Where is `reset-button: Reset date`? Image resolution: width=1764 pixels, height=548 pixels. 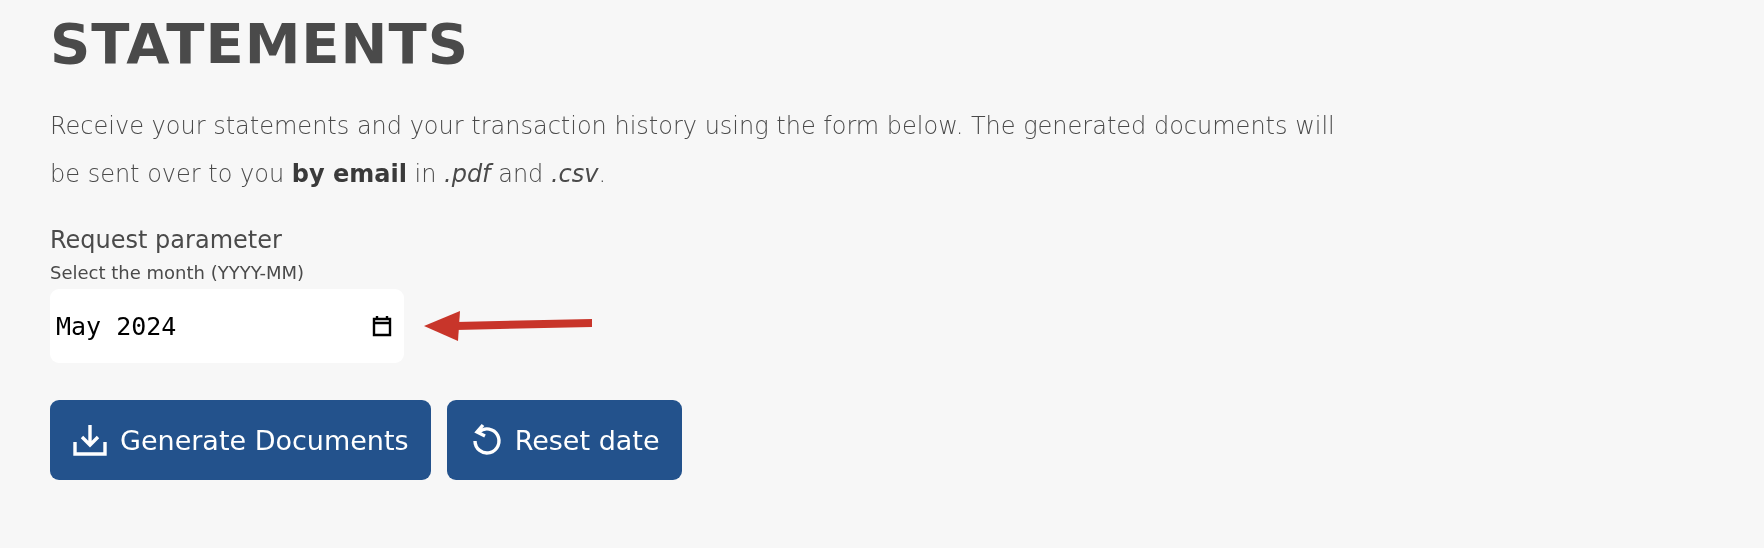 reset-button: Reset date is located at coordinates (564, 440).